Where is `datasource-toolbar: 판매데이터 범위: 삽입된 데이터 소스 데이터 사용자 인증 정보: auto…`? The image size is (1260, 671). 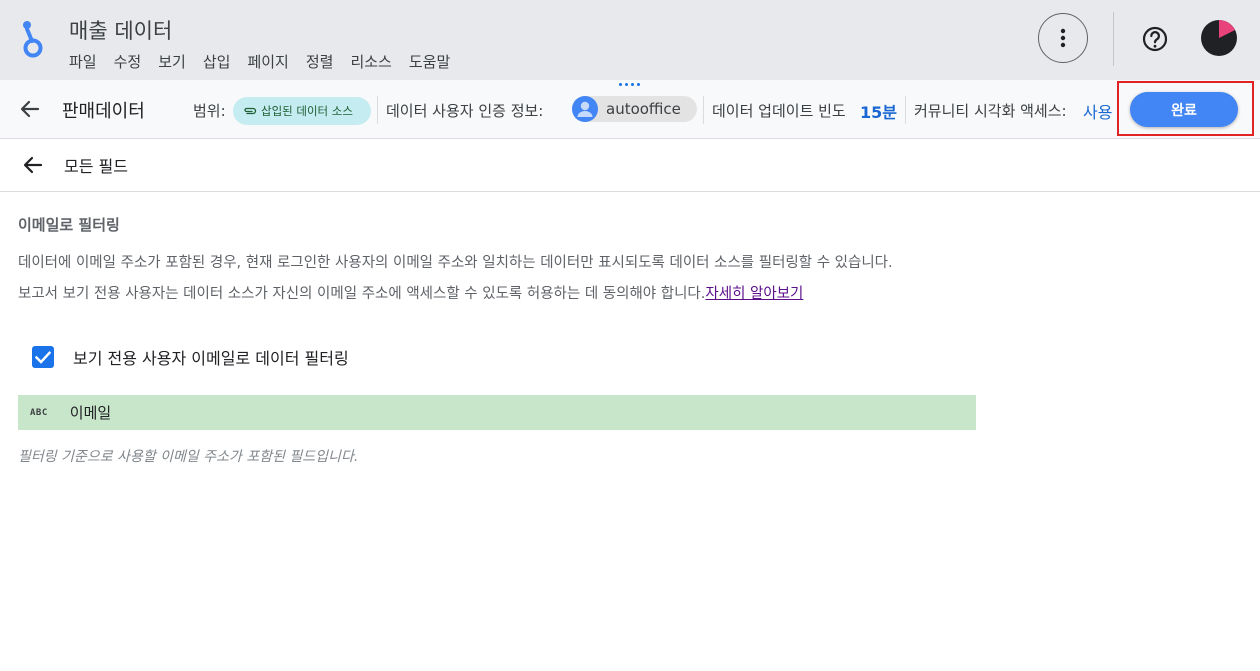
datasource-toolbar: 판매데이터 범위: 삽입된 데이터 소스 데이터 사용자 인증 정보: auto… is located at coordinates (630, 109).